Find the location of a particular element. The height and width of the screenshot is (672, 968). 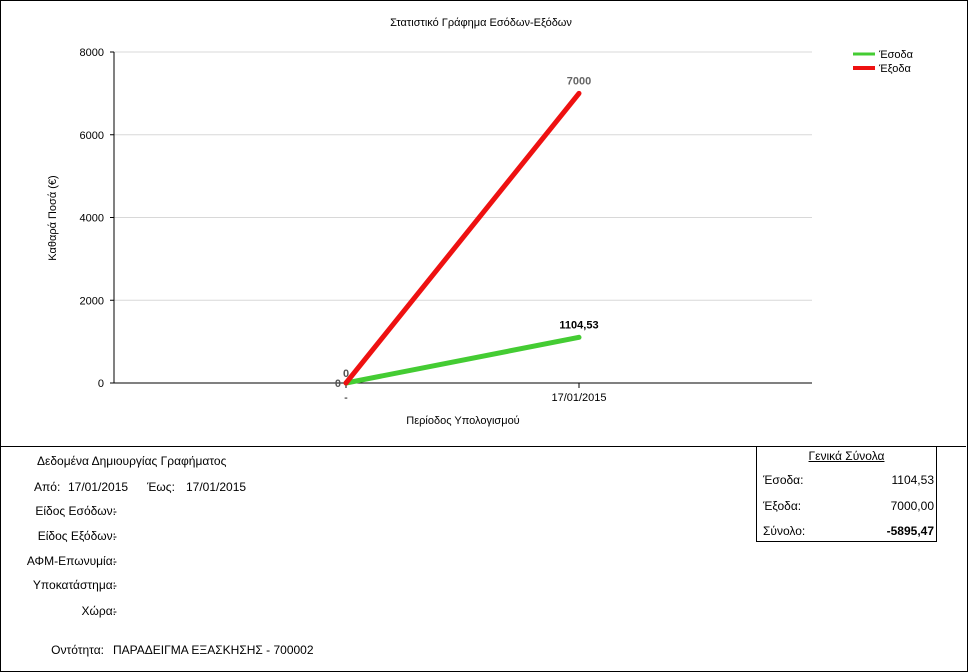

x-tick-label: 17/01/2015 is located at coordinates (578, 398).